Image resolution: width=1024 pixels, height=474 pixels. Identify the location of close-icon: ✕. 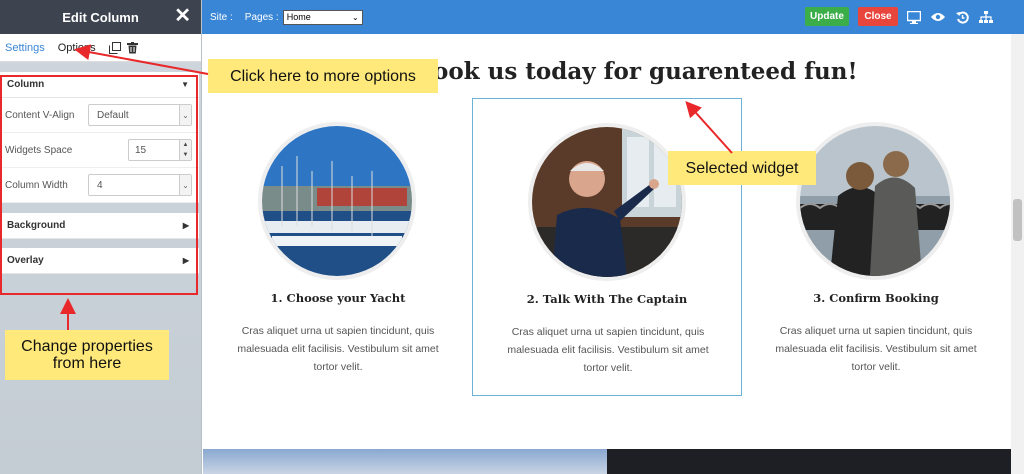
(182, 16).